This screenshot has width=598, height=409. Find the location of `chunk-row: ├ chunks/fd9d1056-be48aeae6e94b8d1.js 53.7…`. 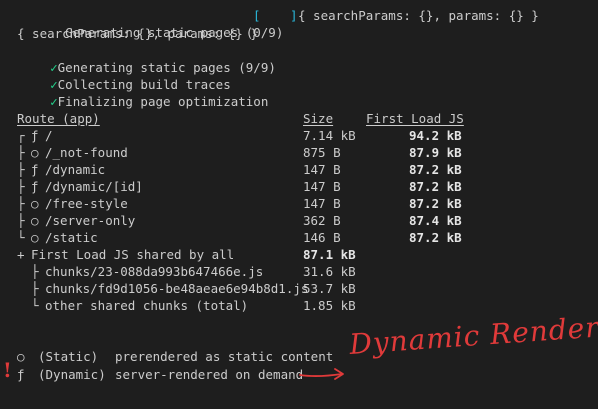

chunk-row: ├ chunks/fd9d1056-be48aeae6e94b8d1.js 53.7… is located at coordinates (299, 288).